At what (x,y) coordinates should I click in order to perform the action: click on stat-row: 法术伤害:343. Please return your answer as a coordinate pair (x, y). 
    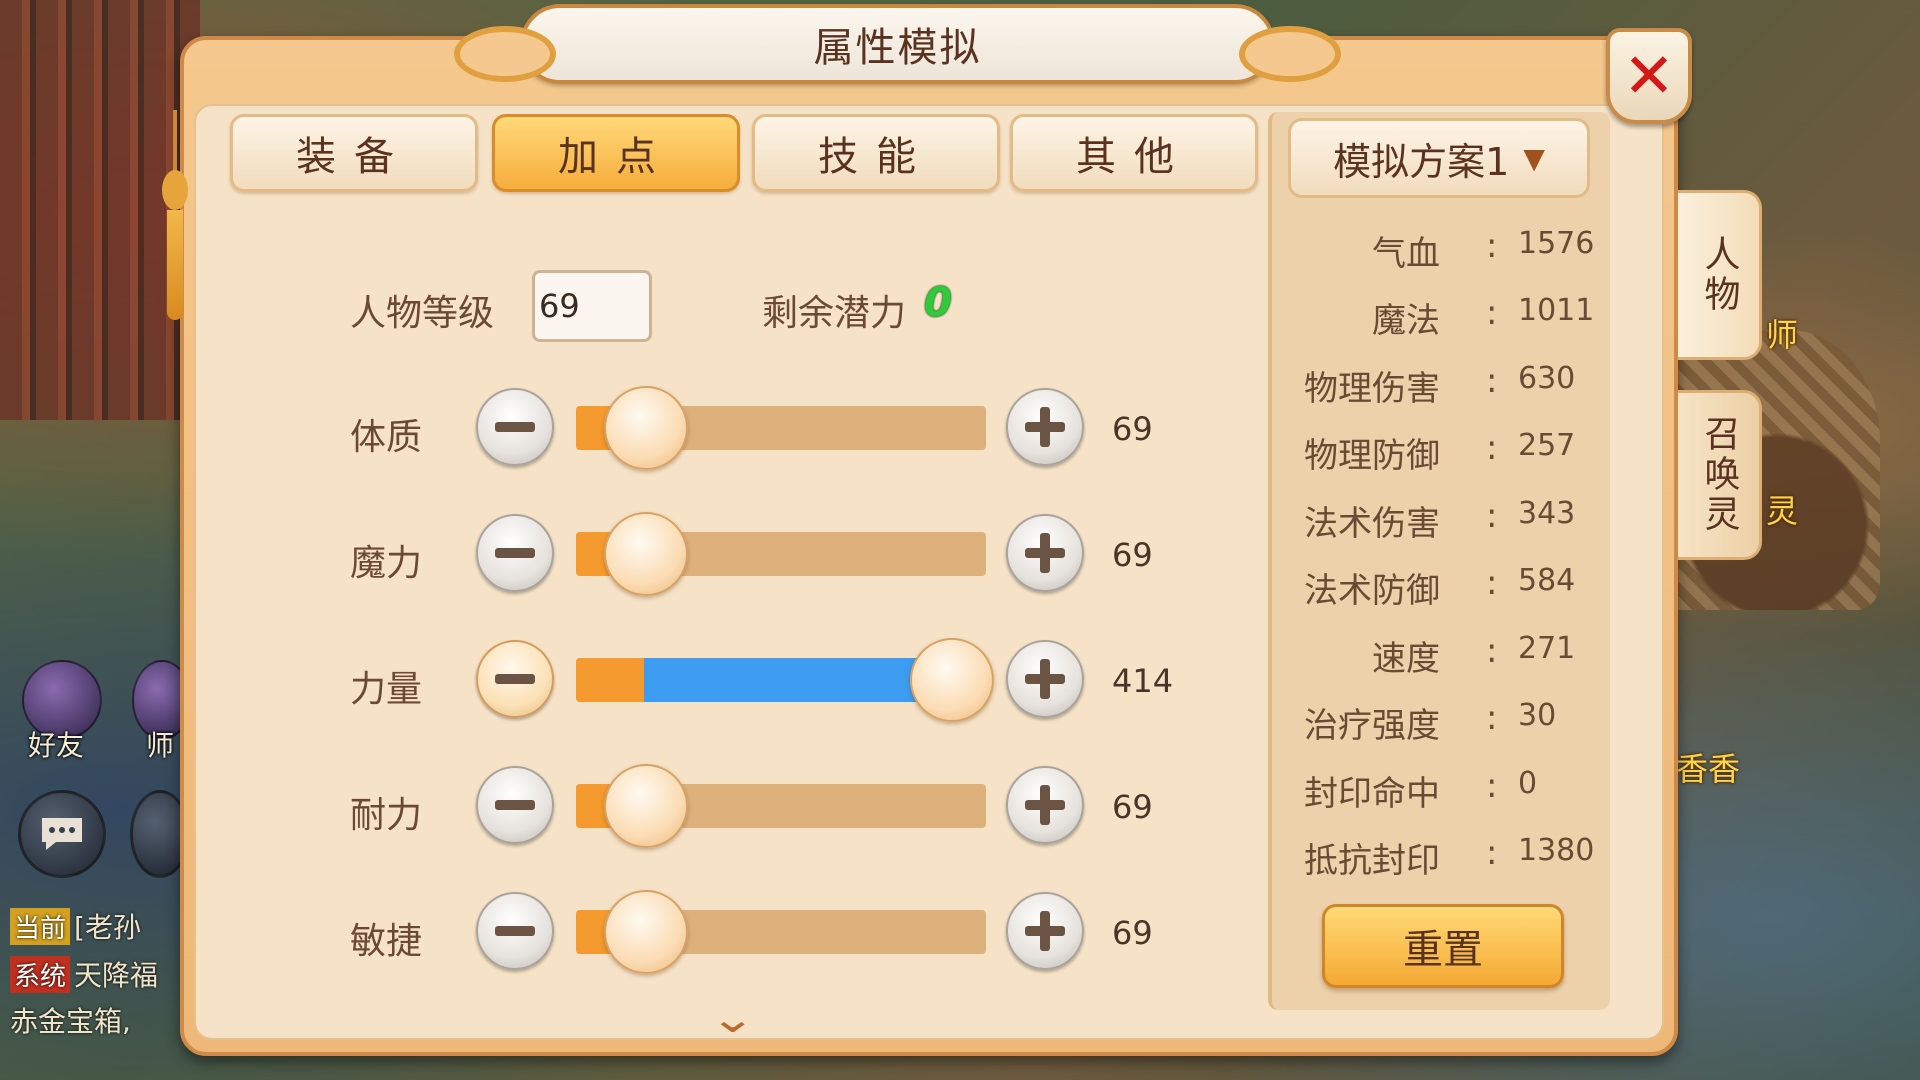
    Looking at the image, I should click on (1440, 520).